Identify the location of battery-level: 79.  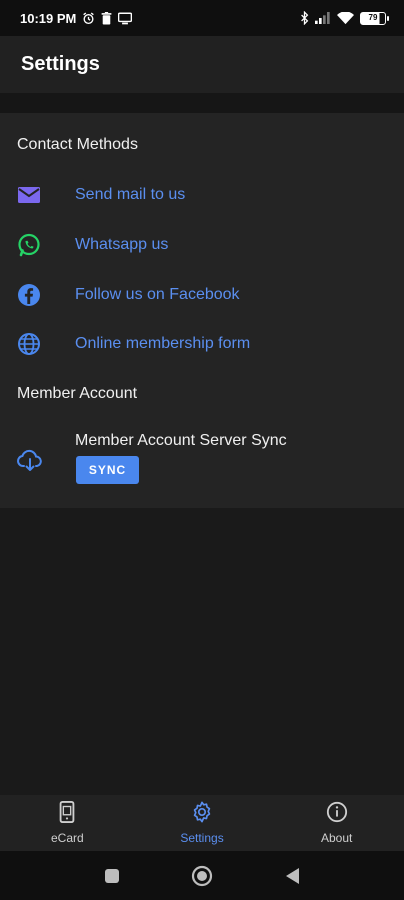
(373, 17).